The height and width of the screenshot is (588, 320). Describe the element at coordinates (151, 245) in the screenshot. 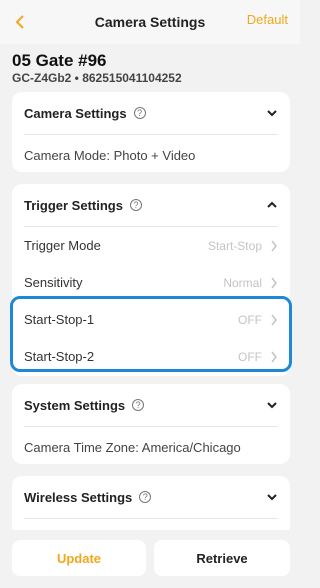

I see `trigger-mode-row: Trigger Mode Start-Stop` at that location.